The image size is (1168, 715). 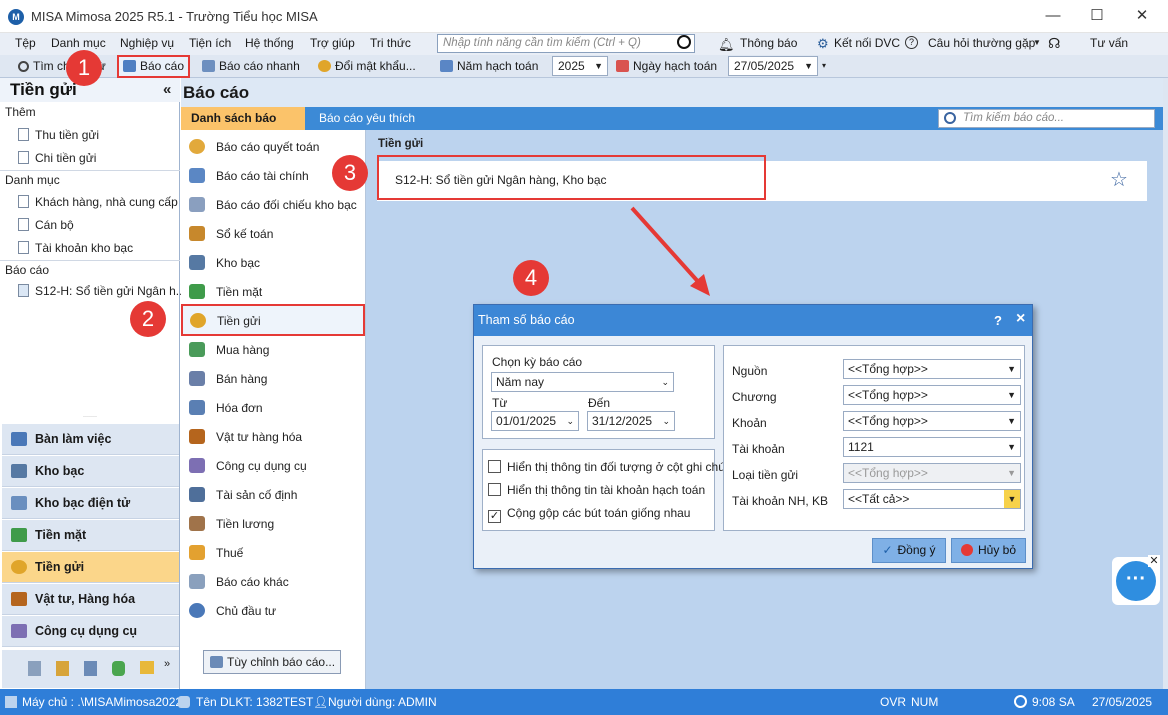 I want to click on cat-tai-san: Tài sản cố định, so click(x=243, y=494).